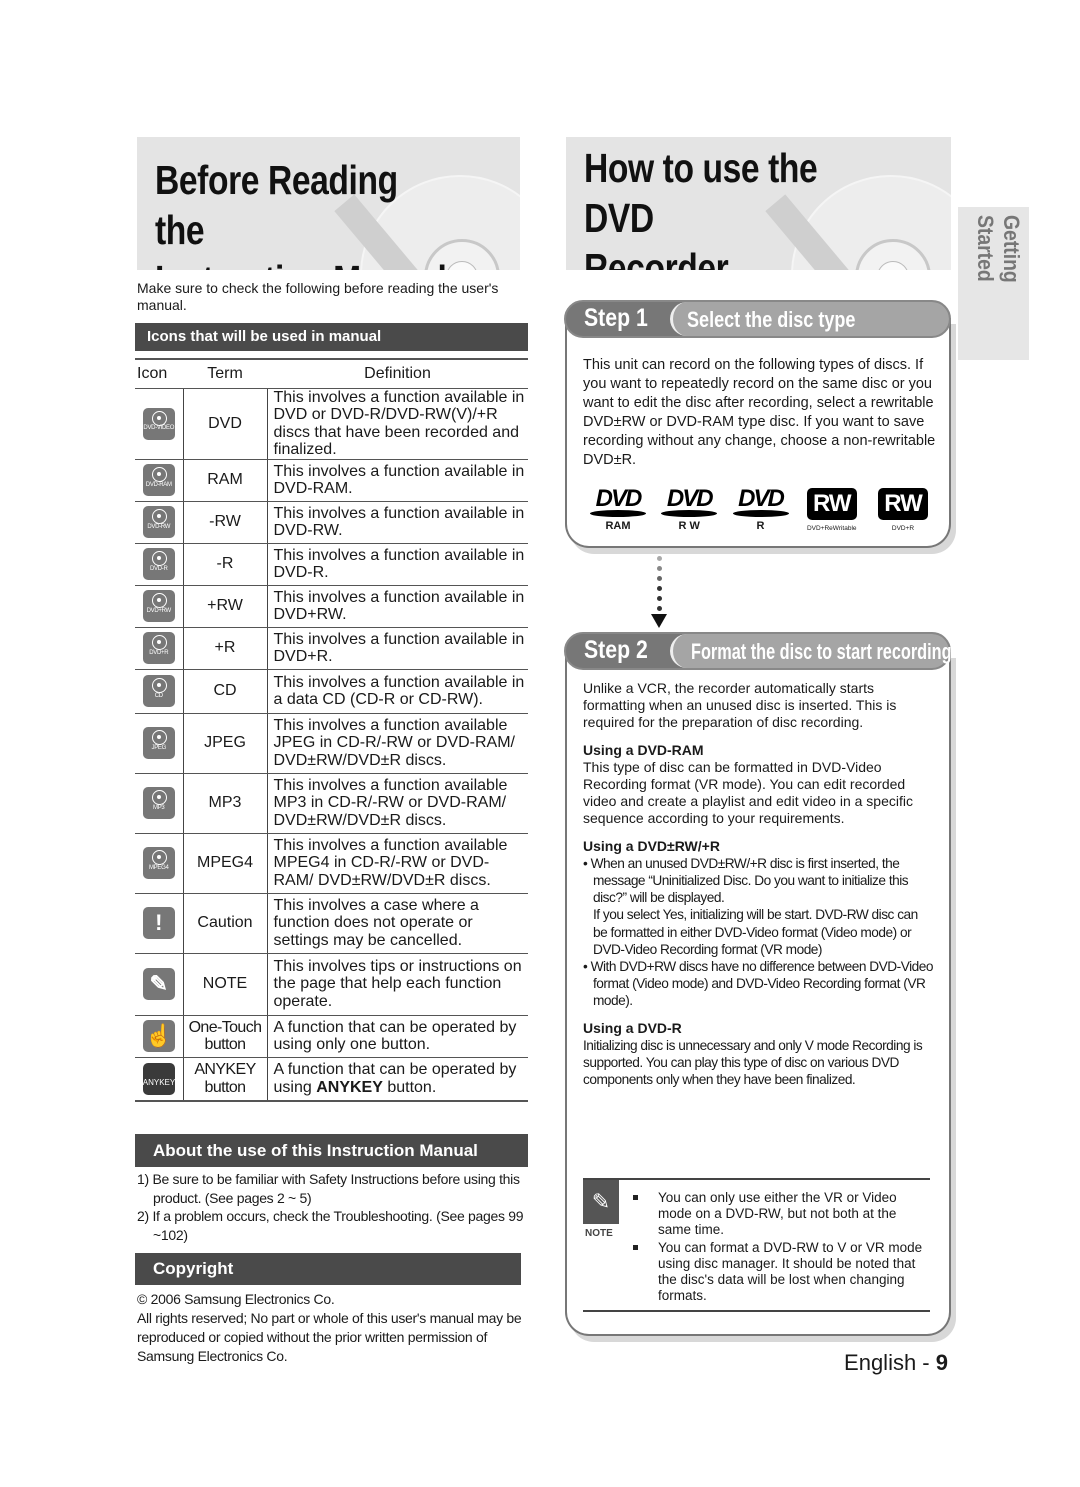  I want to click on term-cell: JPEG, so click(225, 743).